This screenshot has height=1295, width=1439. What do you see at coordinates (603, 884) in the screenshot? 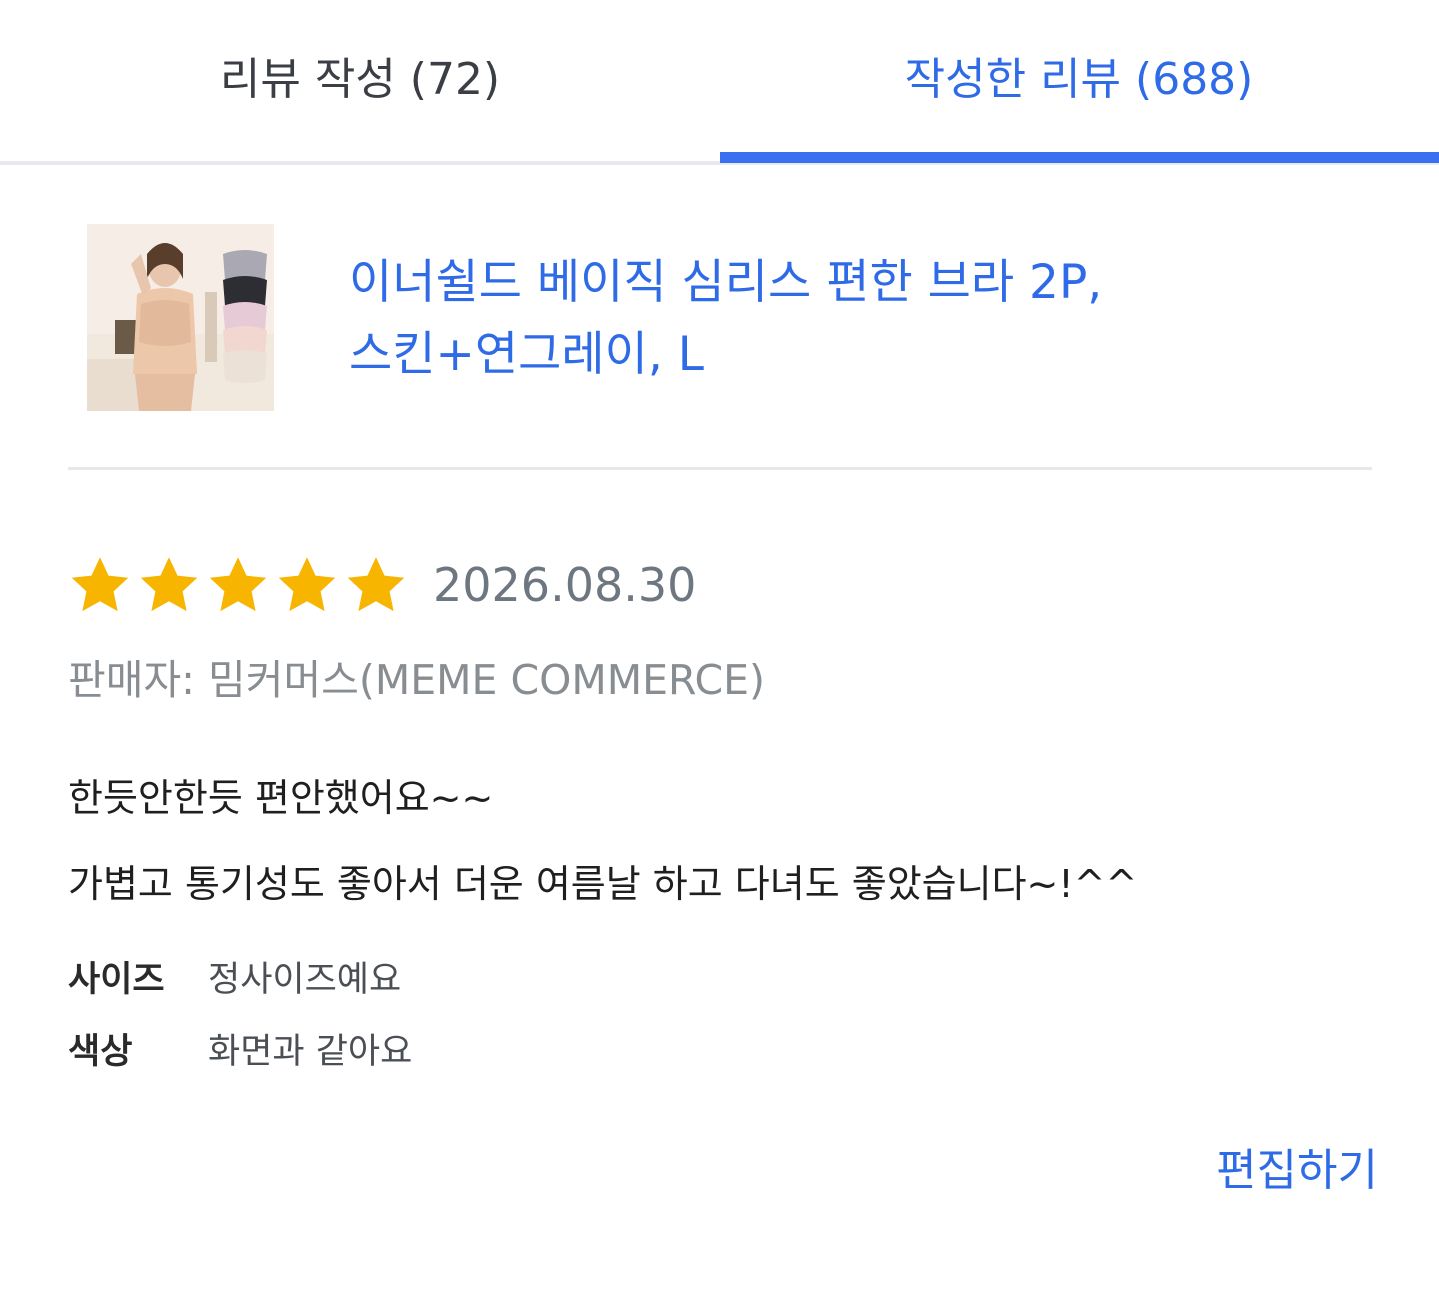
I see `review-text-line: 가볍고 통기성도 좋아서 더운 여름날 하고 다녀도 좋았습니다~!^^` at bounding box center [603, 884].